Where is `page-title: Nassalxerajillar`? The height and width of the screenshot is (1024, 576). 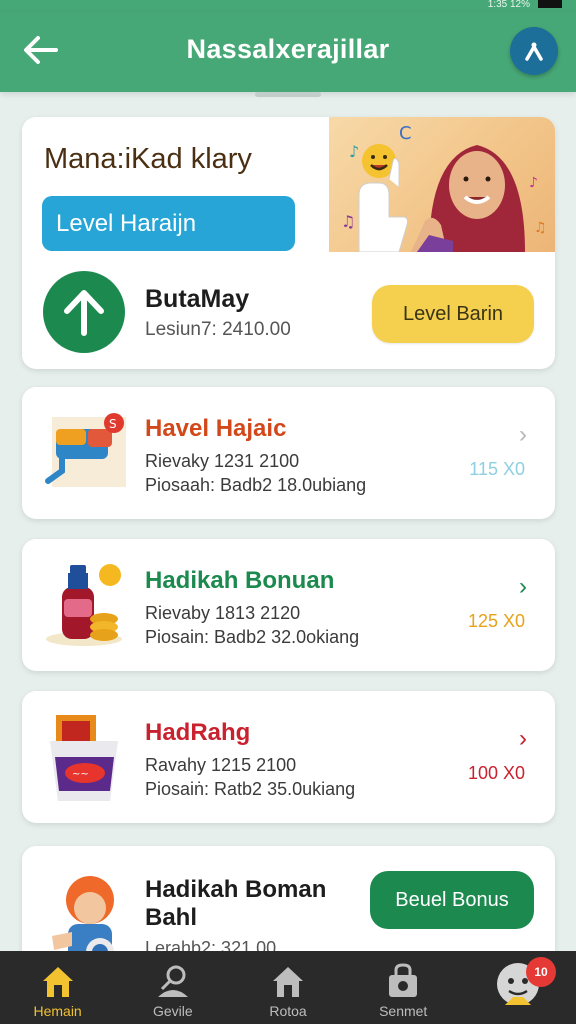
page-title: Nassalxerajillar is located at coordinates (288, 49).